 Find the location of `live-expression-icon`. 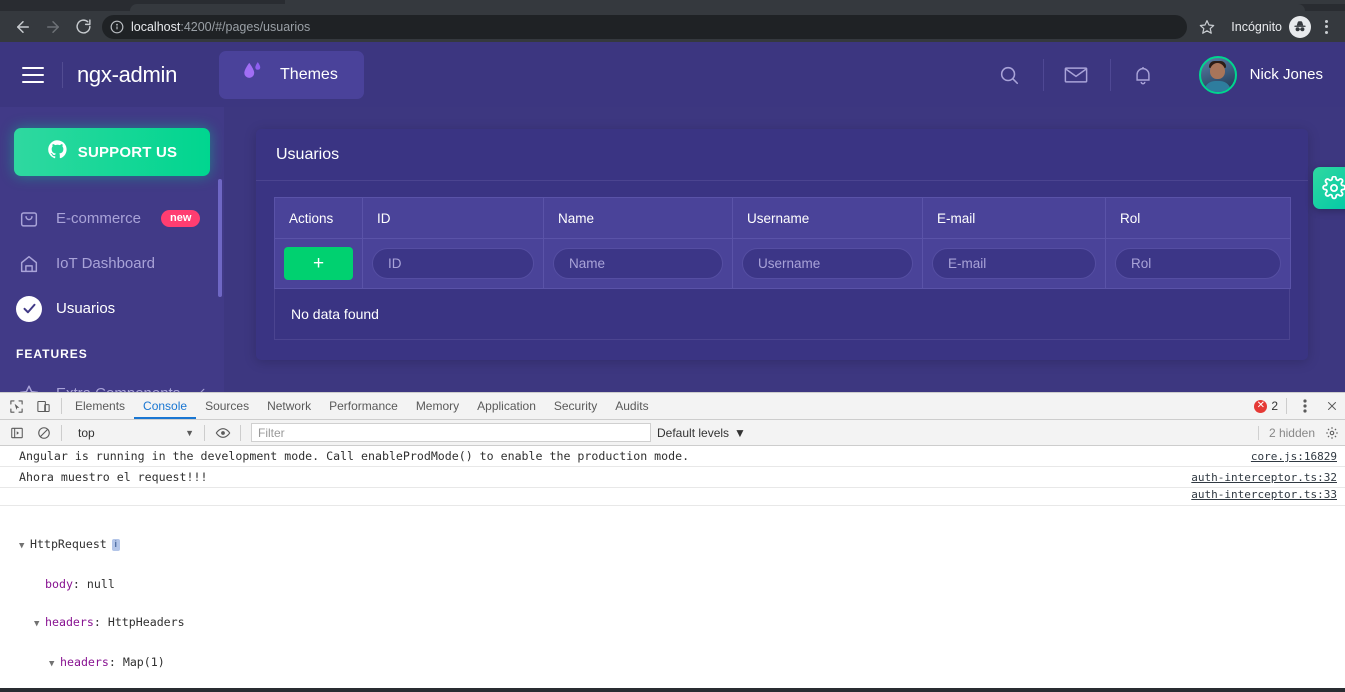

live-expression-icon is located at coordinates (222, 433).